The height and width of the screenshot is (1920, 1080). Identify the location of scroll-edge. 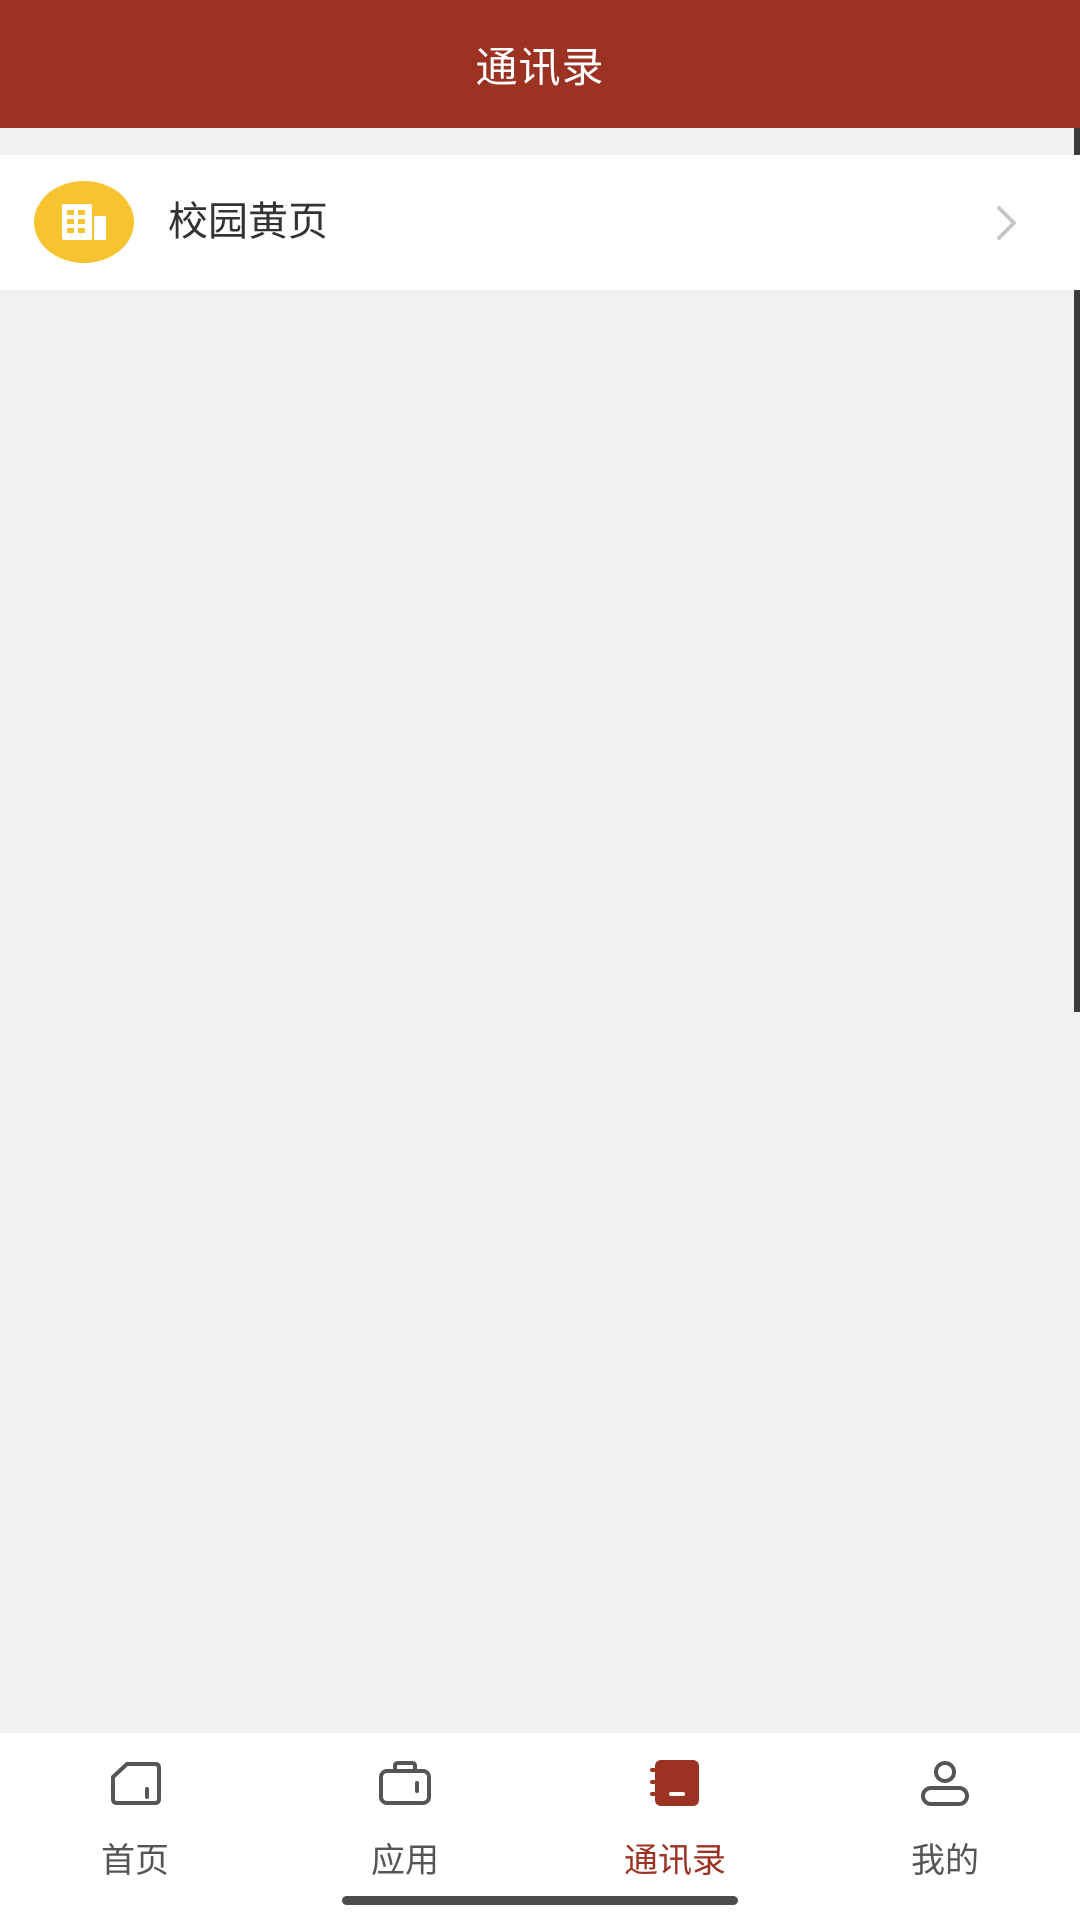
(1077, 506).